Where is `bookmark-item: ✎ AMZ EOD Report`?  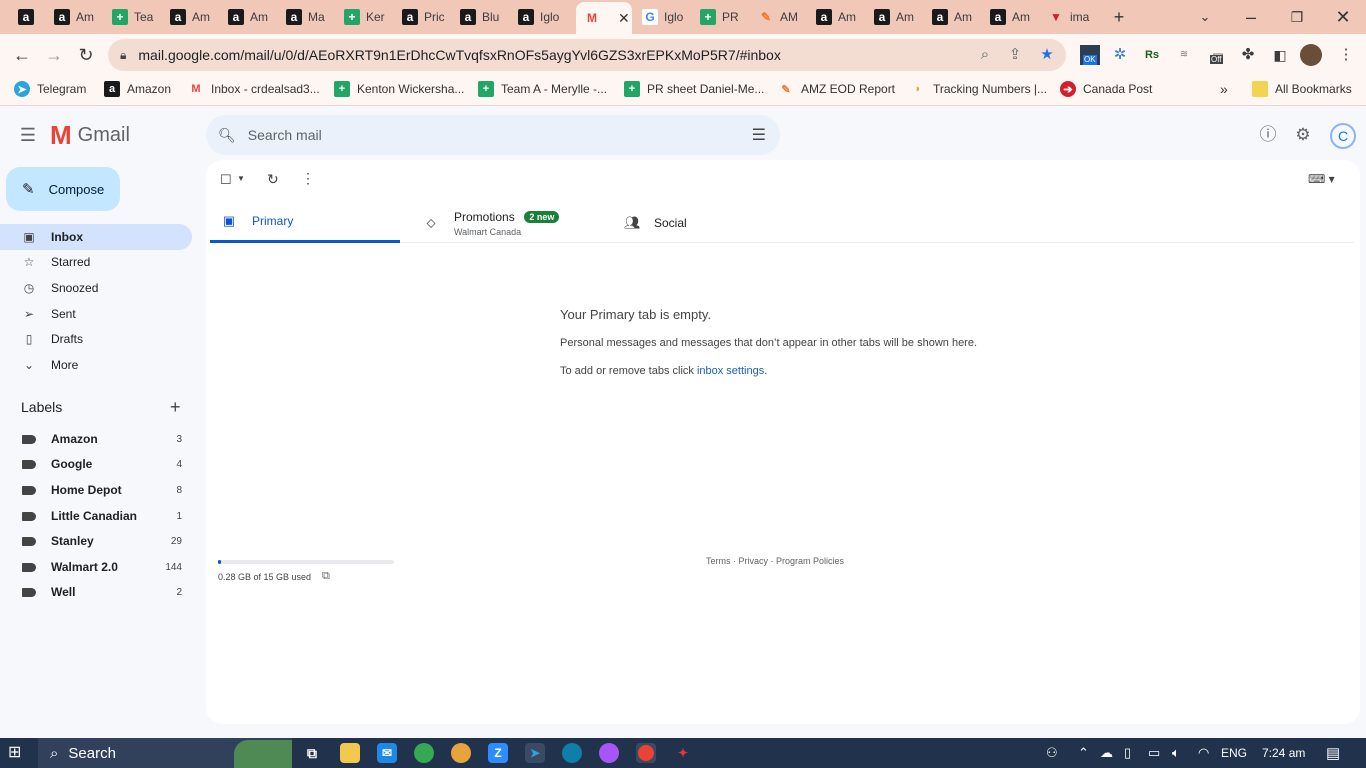
bookmark-item: ✎ AMZ EOD Report is located at coordinates (836, 89).